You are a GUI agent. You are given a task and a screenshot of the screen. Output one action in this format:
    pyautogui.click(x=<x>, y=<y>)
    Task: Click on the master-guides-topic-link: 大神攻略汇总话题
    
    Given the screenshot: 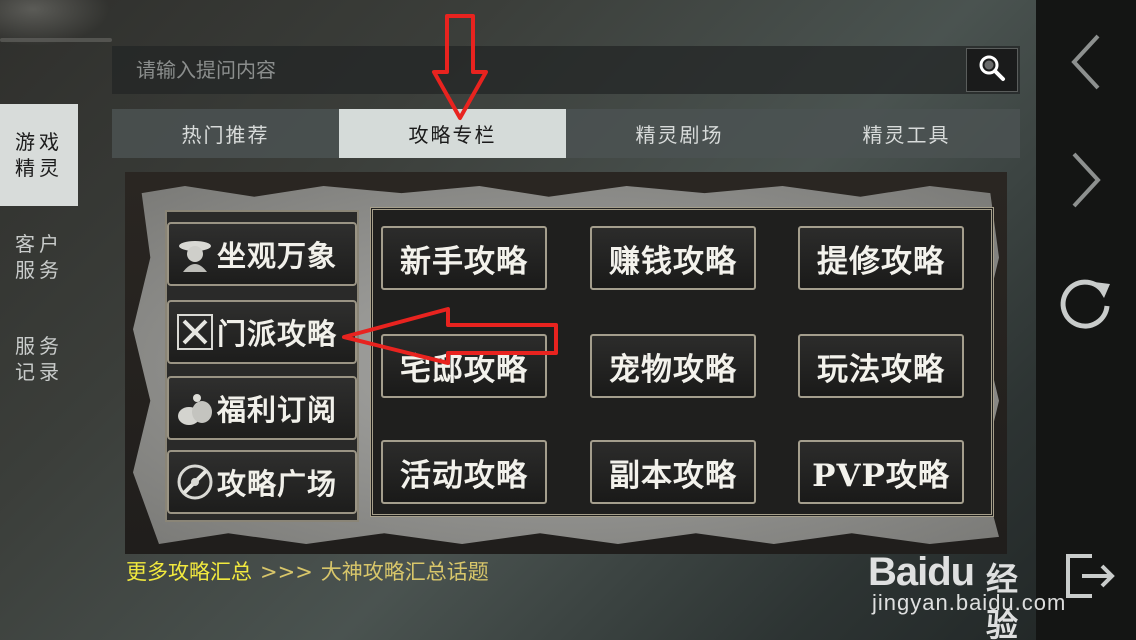 What is the action you would take?
    pyautogui.click(x=405, y=572)
    